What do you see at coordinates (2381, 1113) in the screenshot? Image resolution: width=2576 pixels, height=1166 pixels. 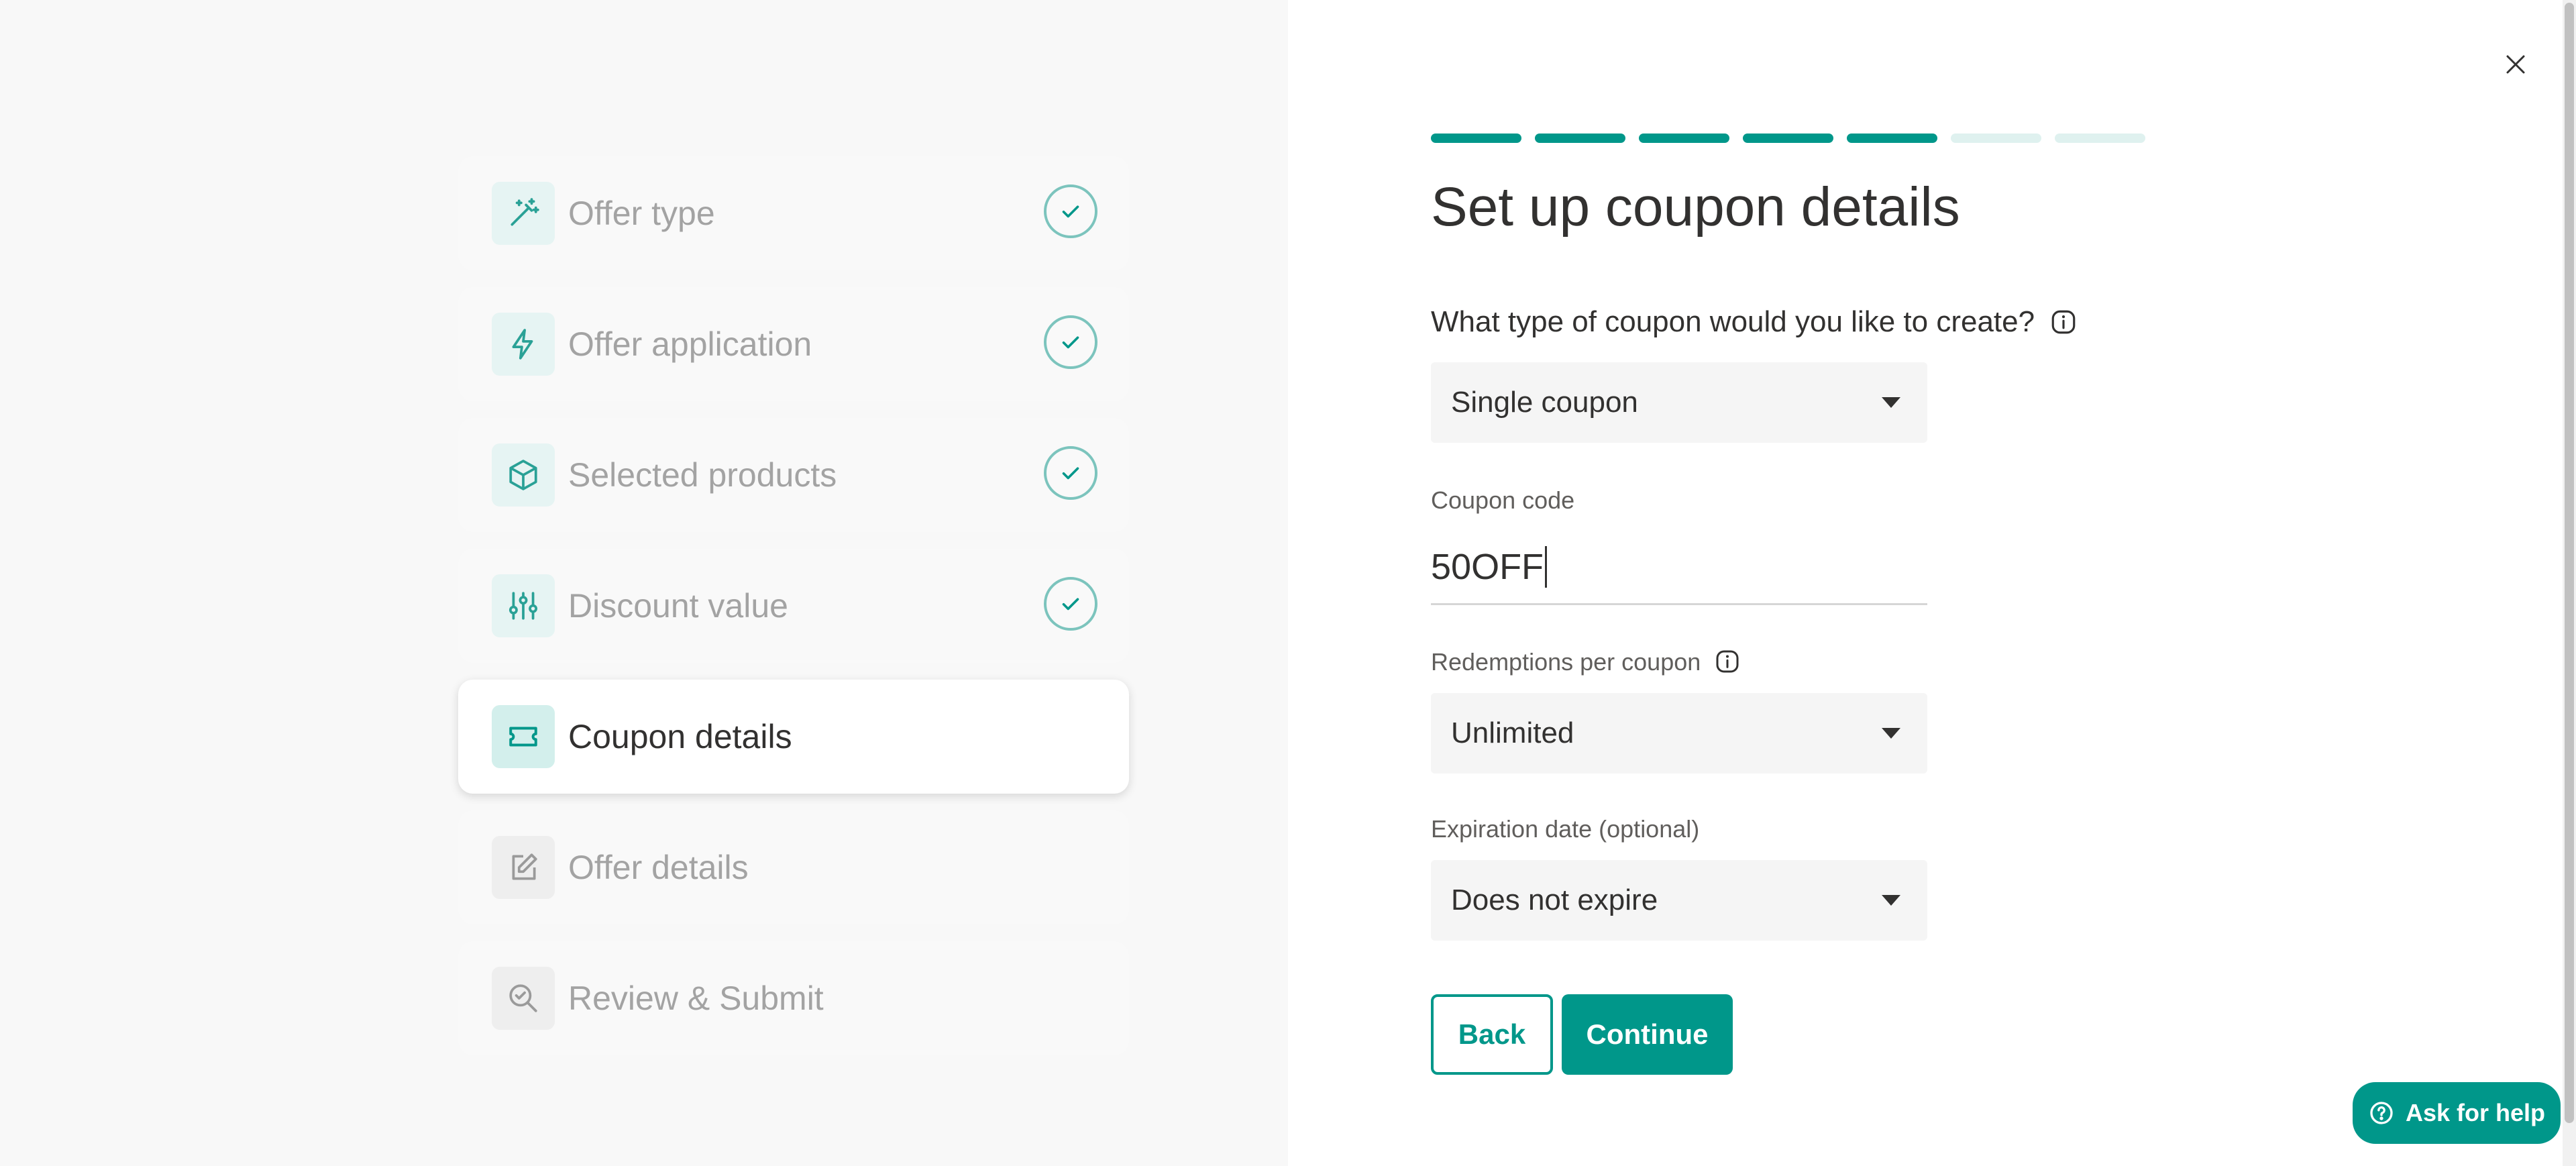 I see `help-icon` at bounding box center [2381, 1113].